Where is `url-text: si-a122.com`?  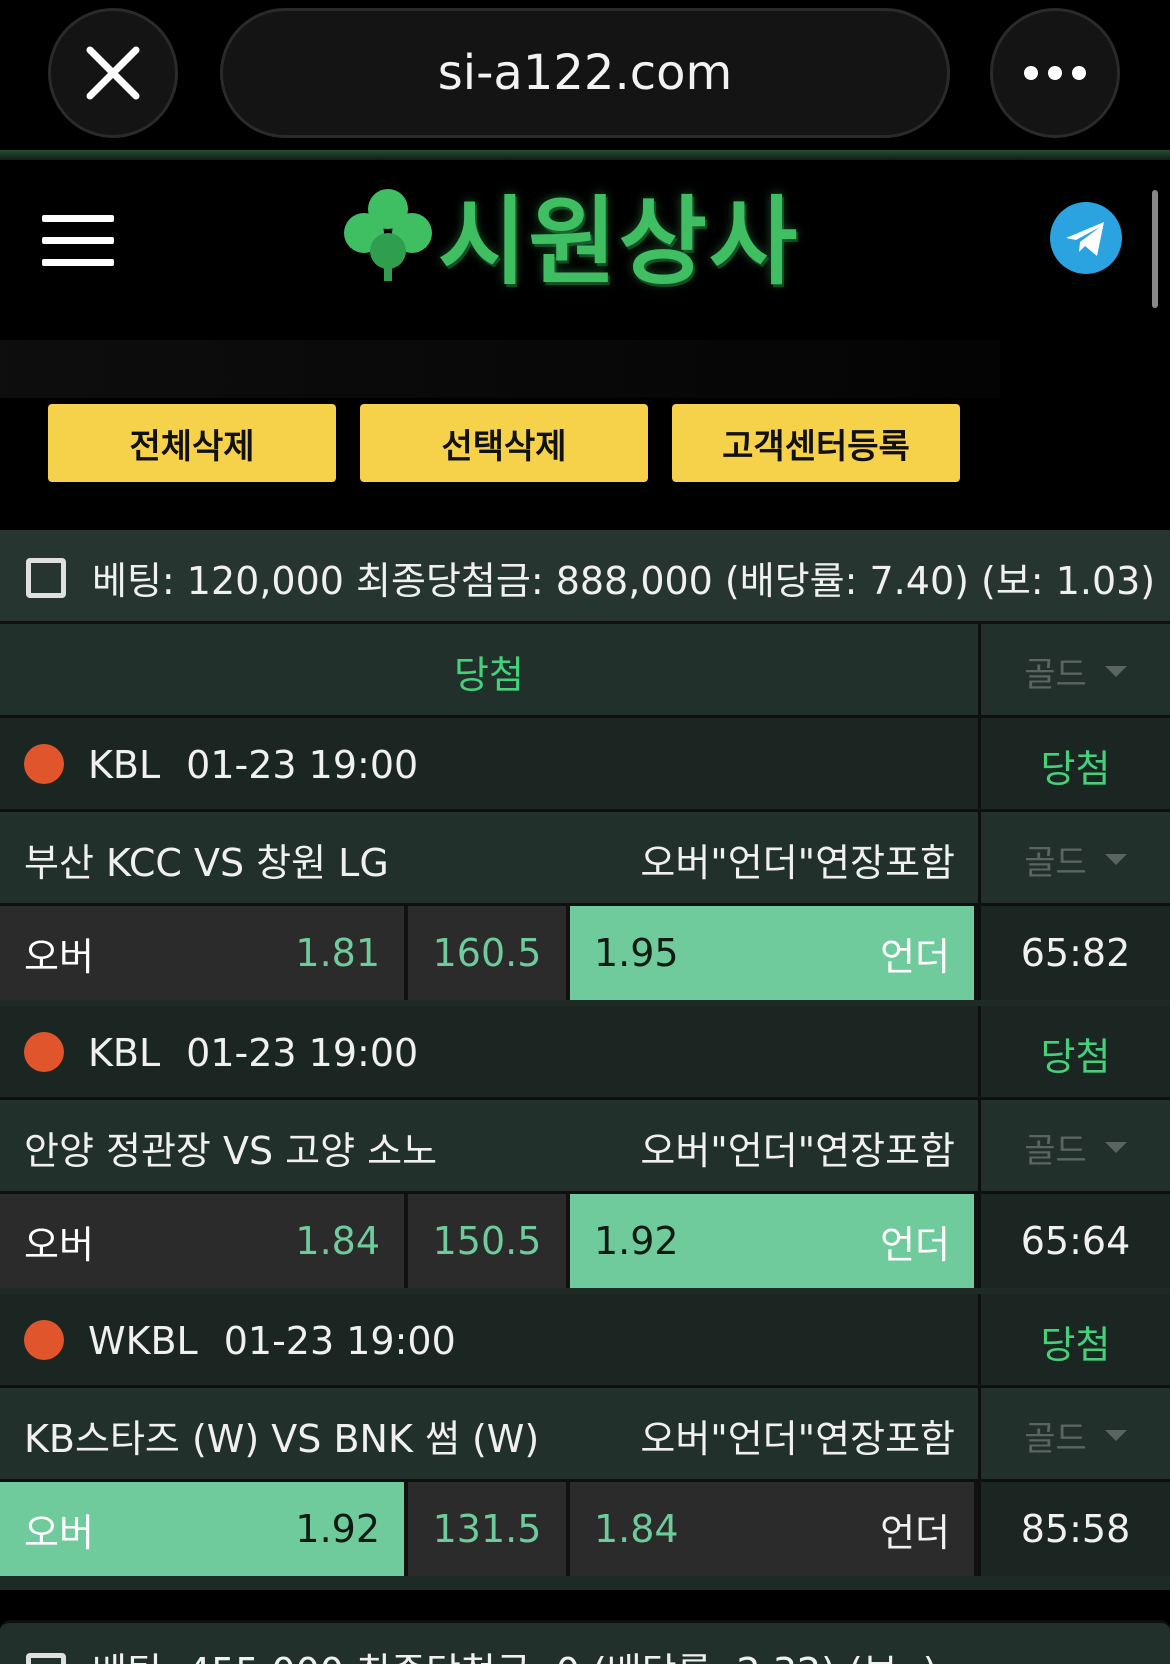 url-text: si-a122.com is located at coordinates (585, 73).